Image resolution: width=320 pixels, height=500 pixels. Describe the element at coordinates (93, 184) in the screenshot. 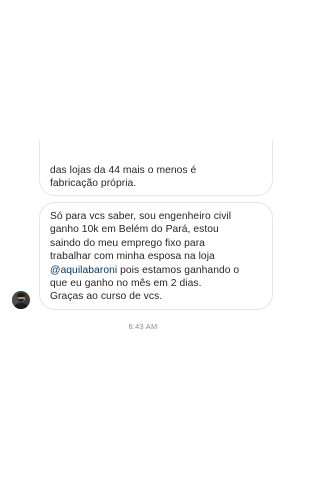

I see `message-text-line: fabricação própria.` at that location.